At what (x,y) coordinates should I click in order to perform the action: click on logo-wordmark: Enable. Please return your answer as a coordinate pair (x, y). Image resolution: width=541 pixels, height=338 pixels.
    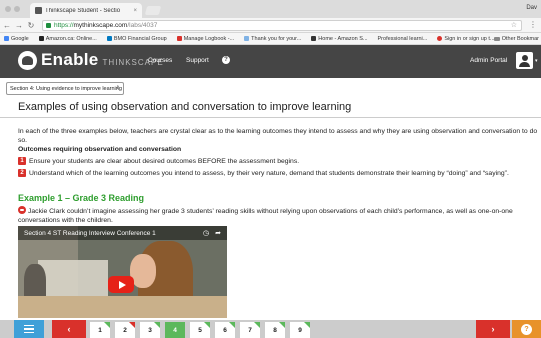
    Looking at the image, I should click on (70, 59).